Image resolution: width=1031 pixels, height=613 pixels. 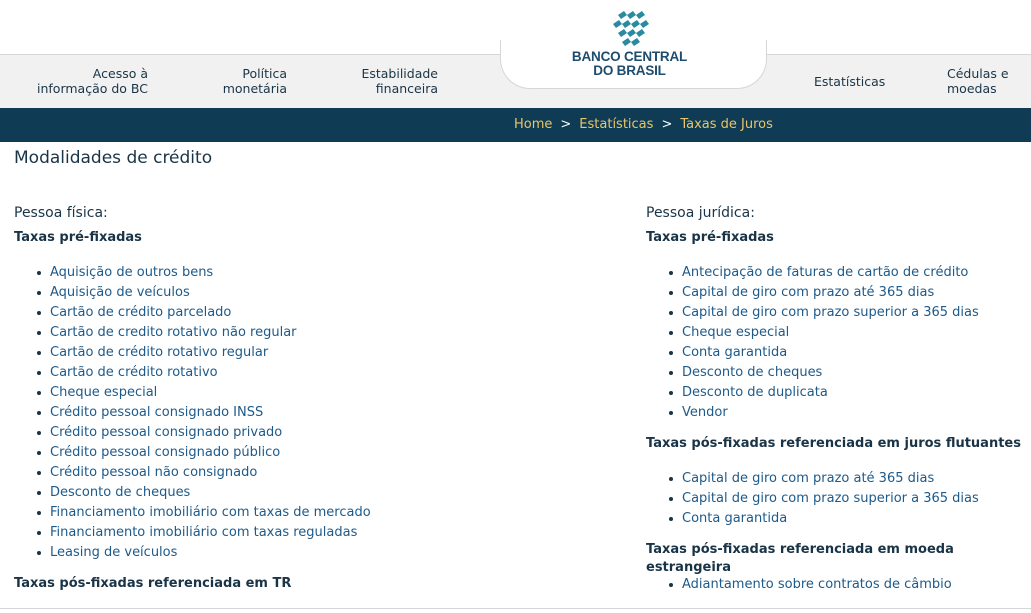 I want to click on modalidade-link: Aquisição de outros bens, so click(x=131, y=272).